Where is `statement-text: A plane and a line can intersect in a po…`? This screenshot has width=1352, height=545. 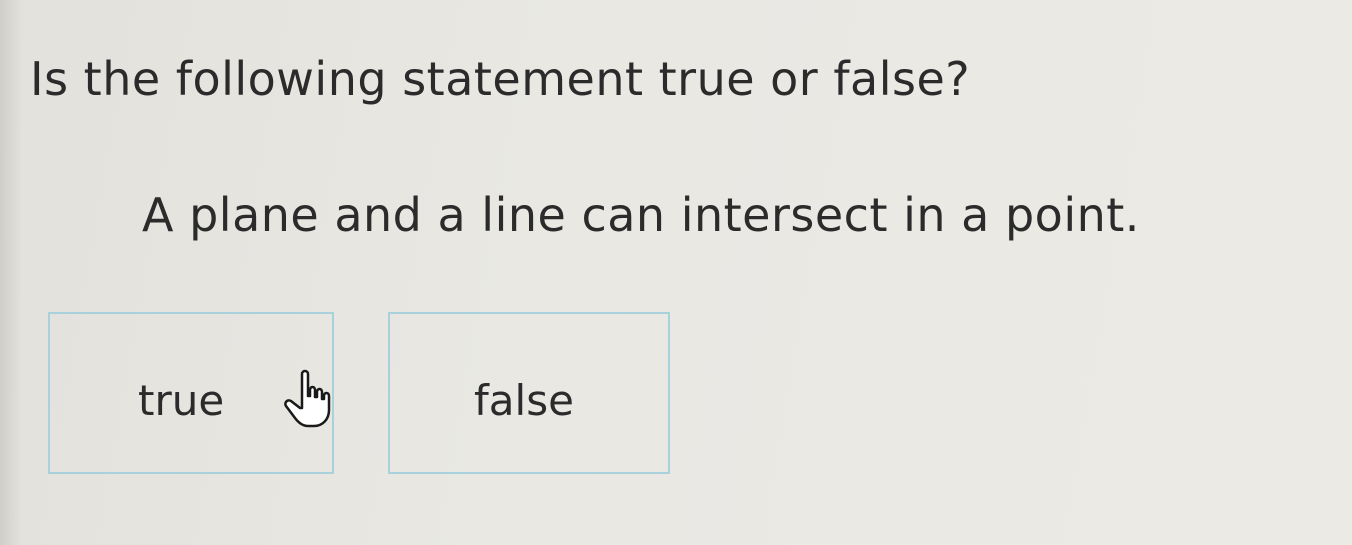
statement-text: A plane and a line can intersect in a po… is located at coordinates (641, 215).